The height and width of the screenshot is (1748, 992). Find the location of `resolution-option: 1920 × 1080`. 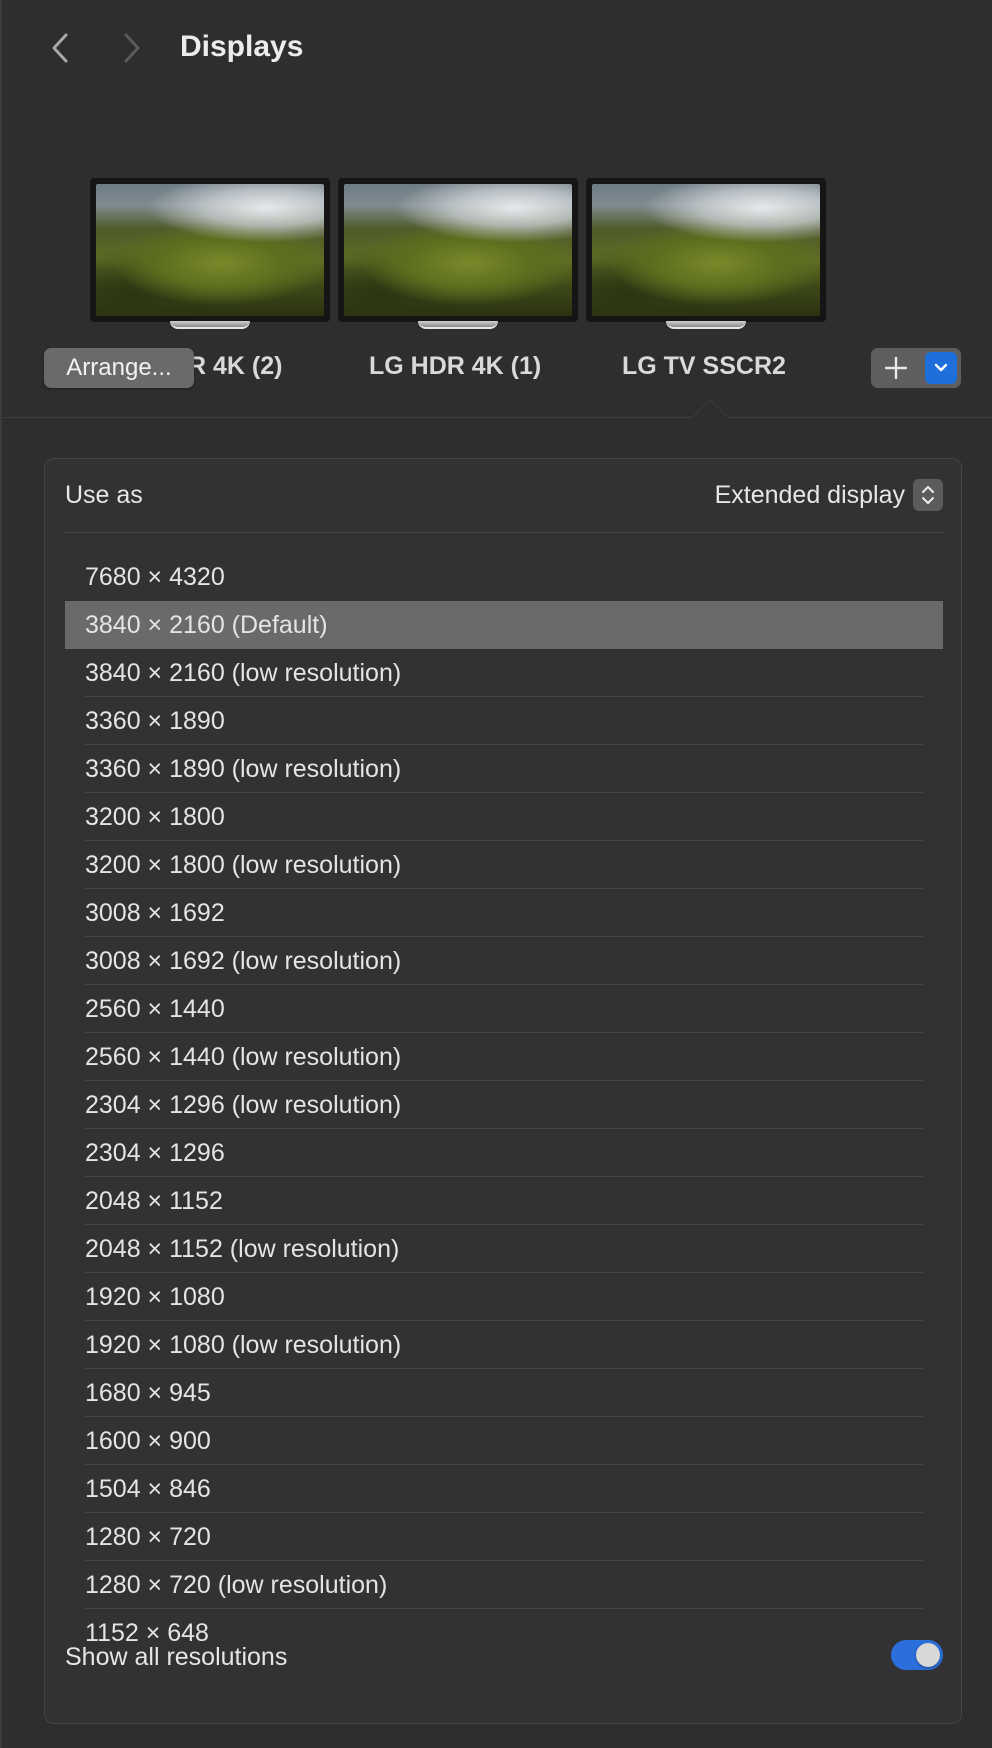

resolution-option: 1920 × 1080 is located at coordinates (504, 1297).